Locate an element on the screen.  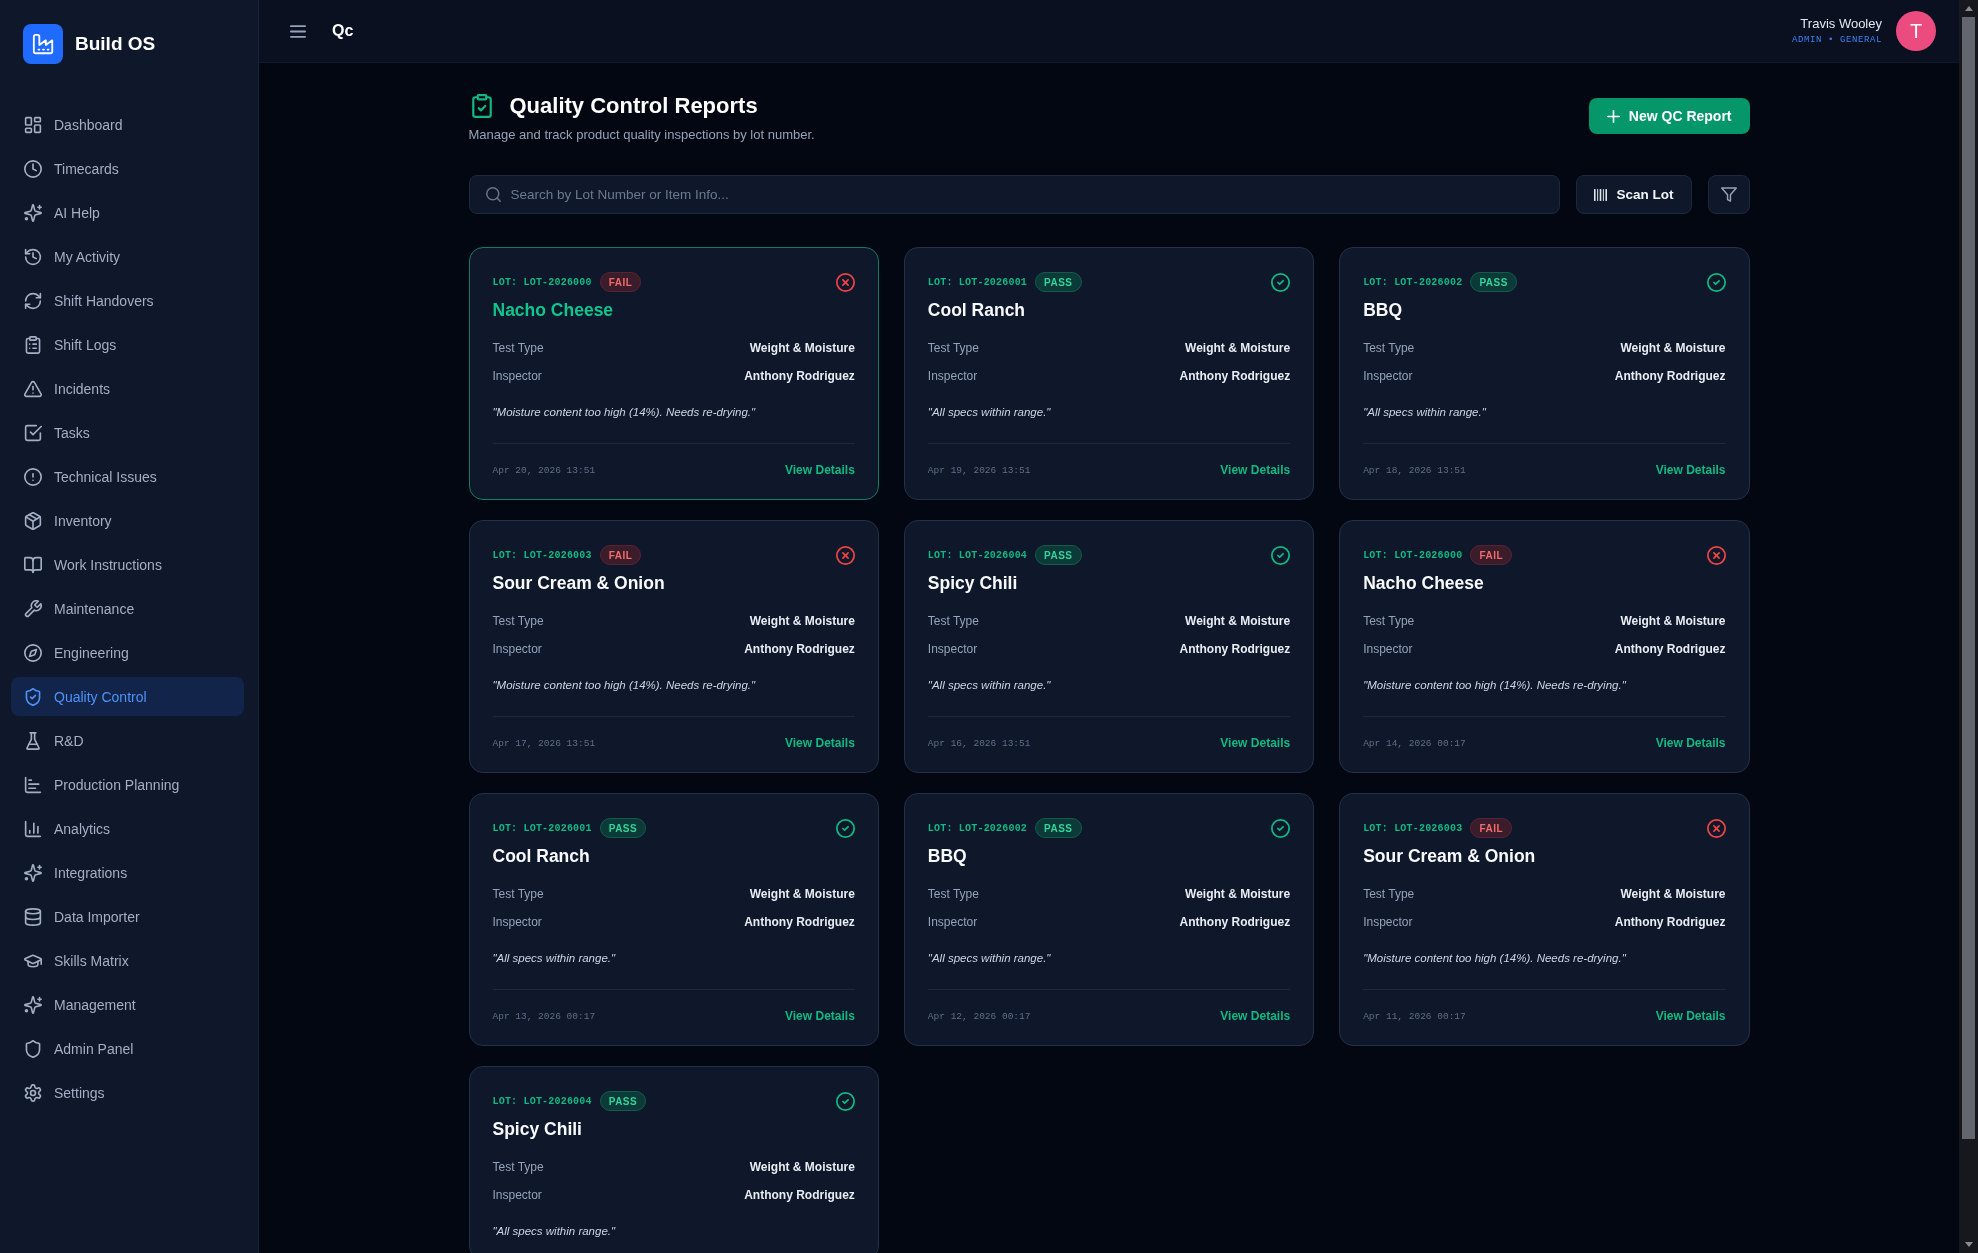
scan-lot-button: Scan Lot is located at coordinates (1634, 194).